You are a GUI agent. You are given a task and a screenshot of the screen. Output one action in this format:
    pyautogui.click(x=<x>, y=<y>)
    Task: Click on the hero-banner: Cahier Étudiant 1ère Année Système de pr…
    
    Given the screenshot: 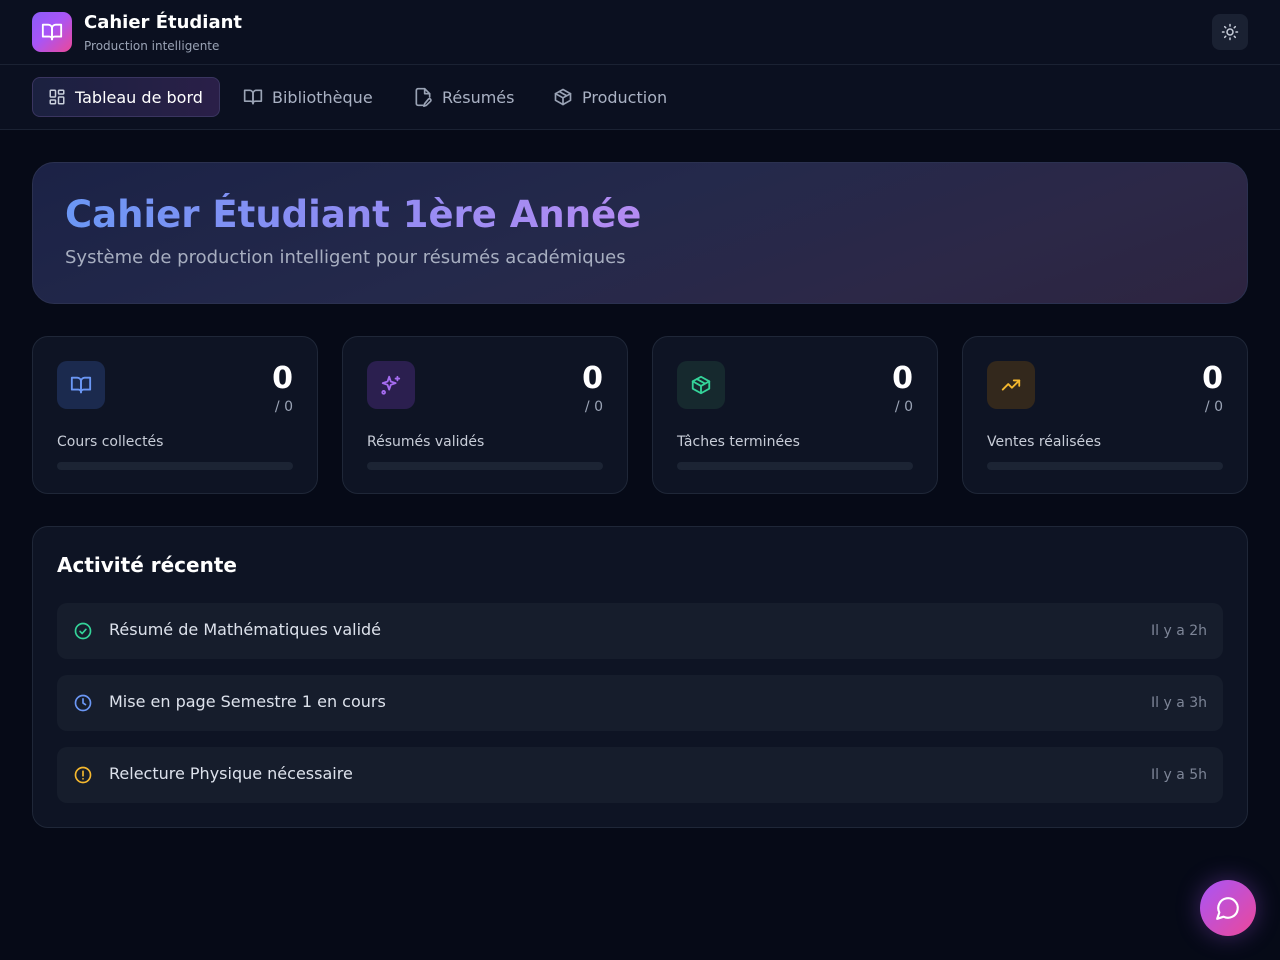 What is the action you would take?
    pyautogui.click(x=640, y=233)
    